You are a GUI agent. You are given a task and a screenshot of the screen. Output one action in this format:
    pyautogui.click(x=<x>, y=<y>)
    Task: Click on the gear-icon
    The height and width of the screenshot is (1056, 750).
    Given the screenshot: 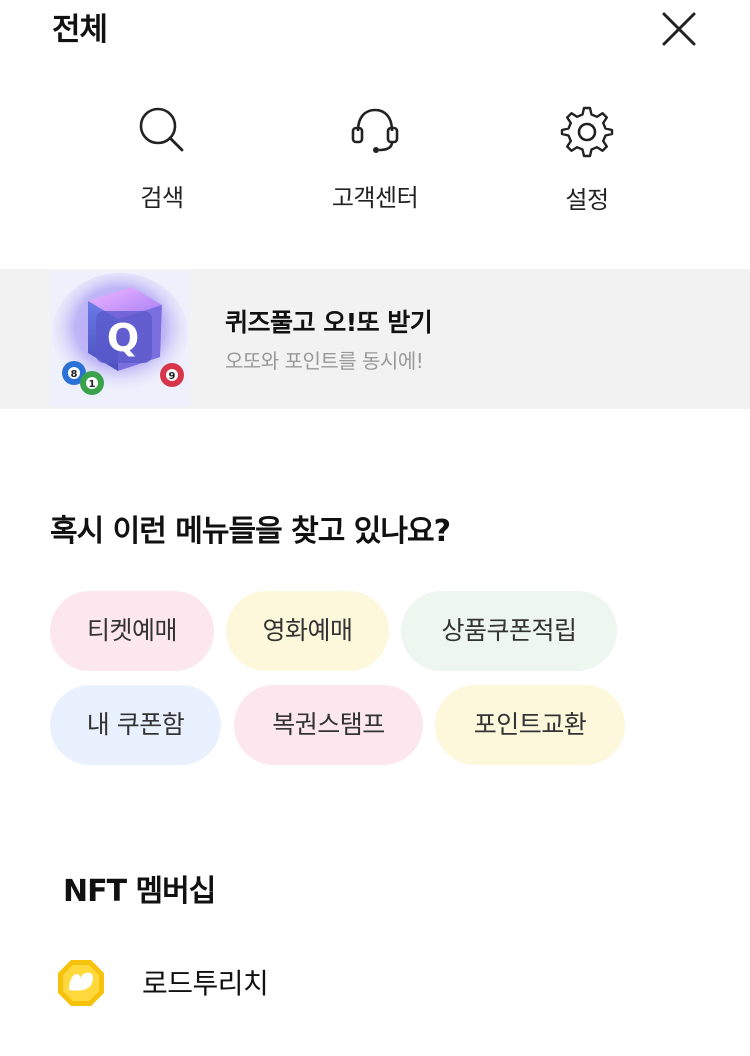 What is the action you would take?
    pyautogui.click(x=587, y=132)
    